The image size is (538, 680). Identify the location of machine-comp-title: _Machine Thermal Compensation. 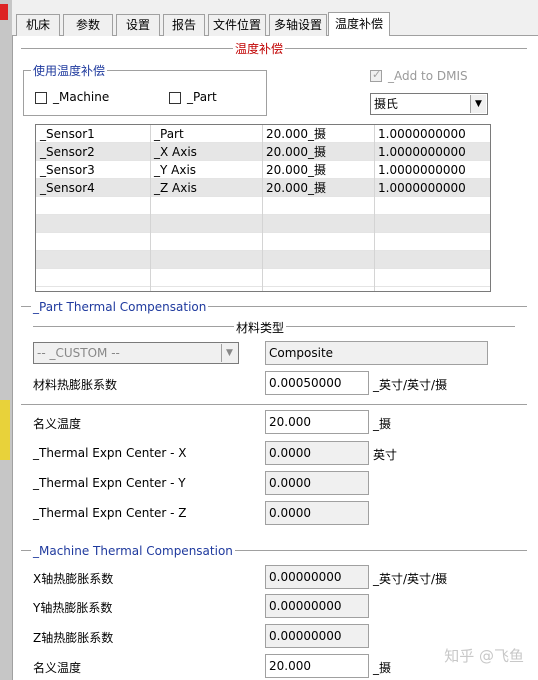
(133, 551).